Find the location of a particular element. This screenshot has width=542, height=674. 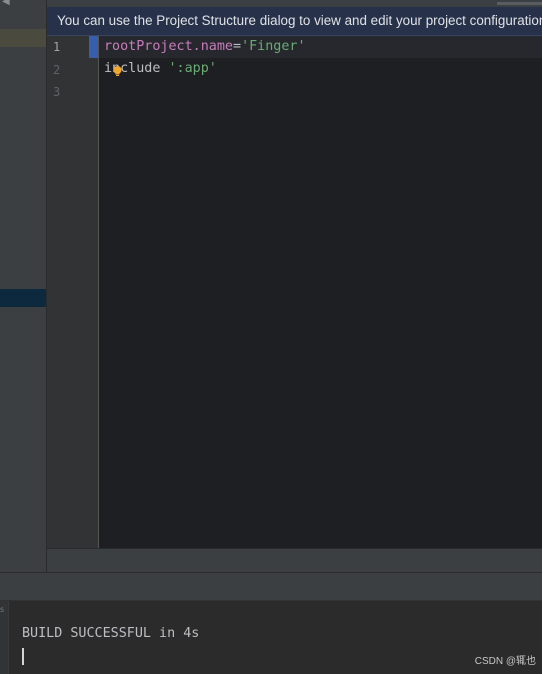

project-tree-row-highlight is located at coordinates (23, 38).